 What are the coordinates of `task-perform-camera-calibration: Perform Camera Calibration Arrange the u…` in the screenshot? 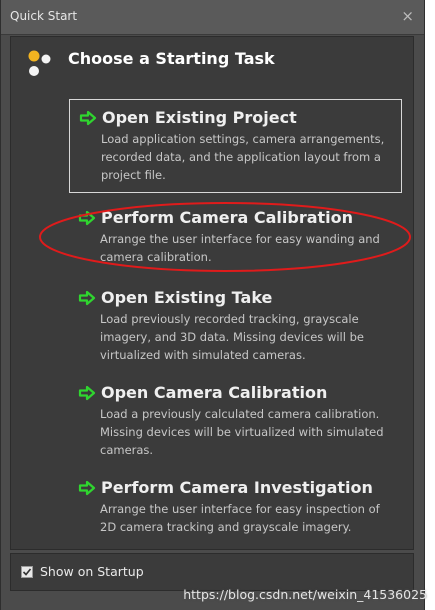 It's located at (235, 237).